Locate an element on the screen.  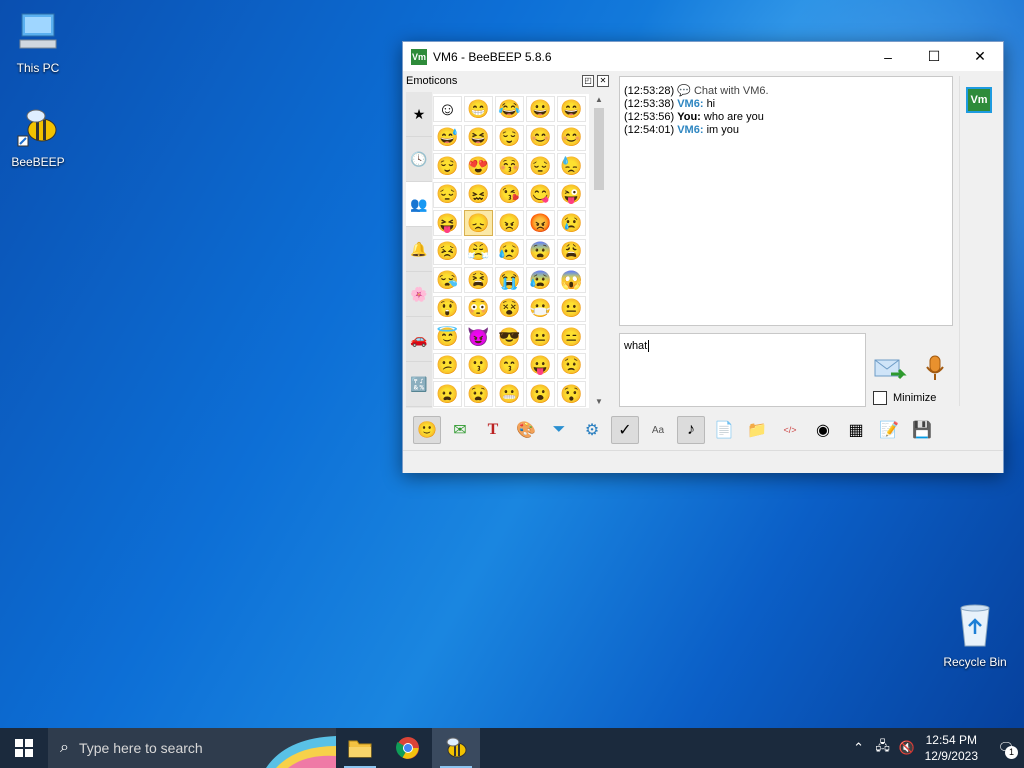
float-panel-button: ◰ is located at coordinates (588, 81).